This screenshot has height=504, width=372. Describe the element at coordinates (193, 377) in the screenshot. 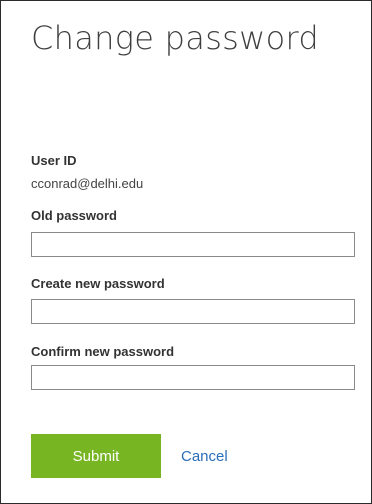

I see `confirm-password-input` at that location.